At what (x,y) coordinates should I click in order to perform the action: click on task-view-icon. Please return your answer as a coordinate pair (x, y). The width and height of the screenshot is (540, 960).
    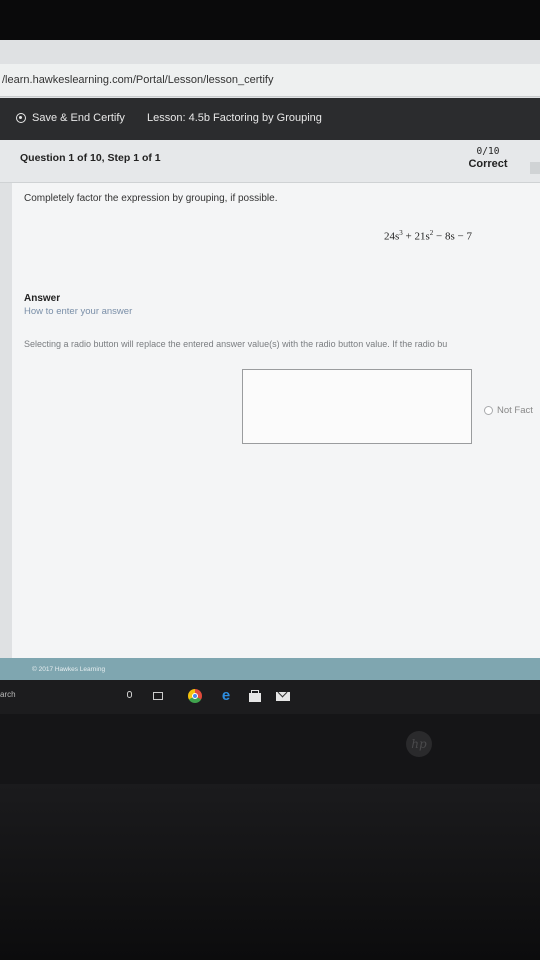
    Looking at the image, I should click on (158, 696).